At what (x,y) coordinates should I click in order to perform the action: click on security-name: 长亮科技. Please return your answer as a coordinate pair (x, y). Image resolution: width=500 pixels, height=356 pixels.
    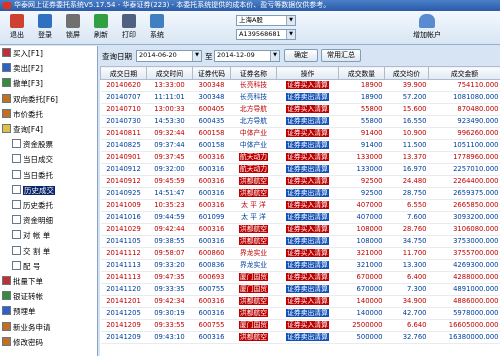
    Looking at the image, I should click on (253, 97).